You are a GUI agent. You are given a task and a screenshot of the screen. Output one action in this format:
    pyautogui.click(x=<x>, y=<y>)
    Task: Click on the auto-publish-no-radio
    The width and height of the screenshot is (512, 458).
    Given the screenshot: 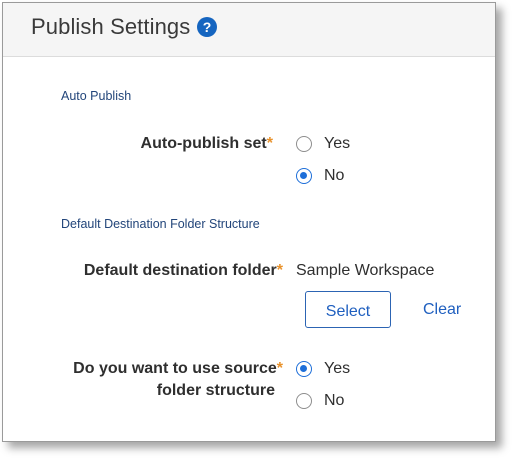 What is the action you would take?
    pyautogui.click(x=304, y=176)
    